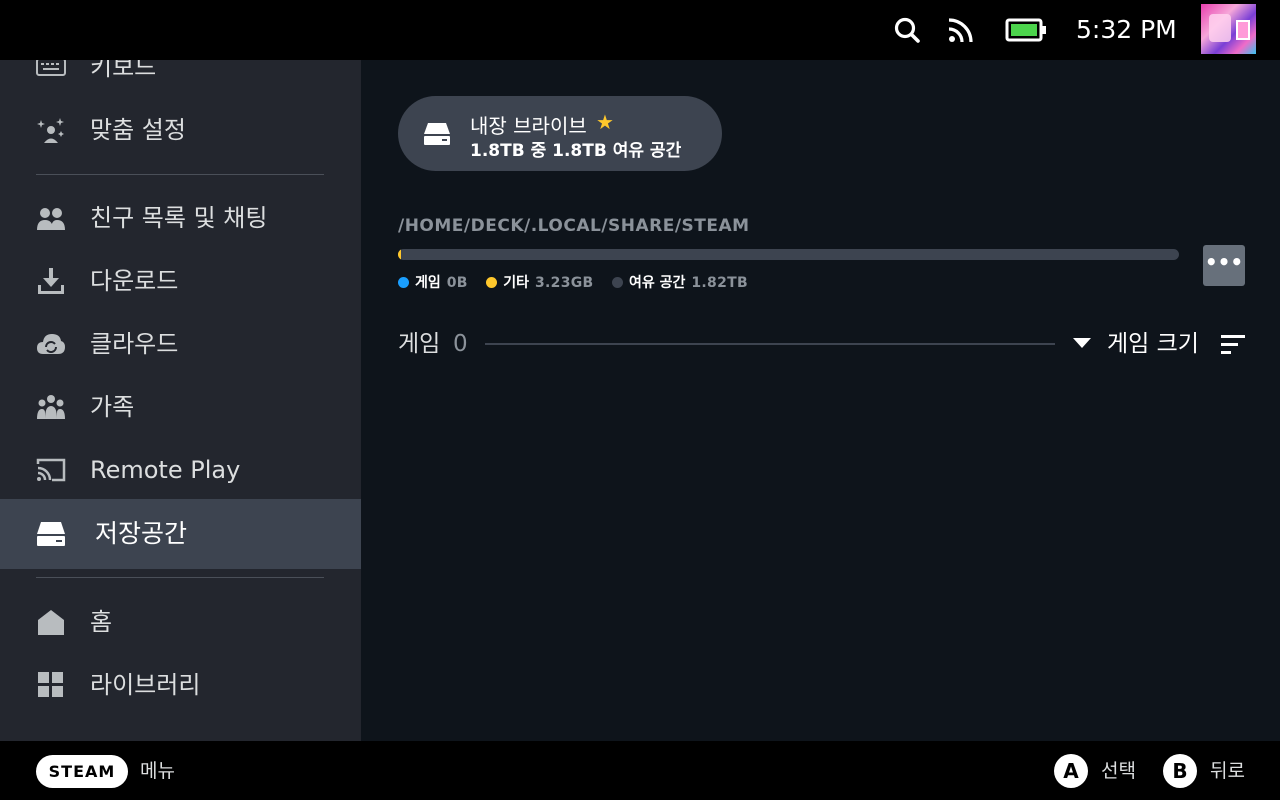 The height and width of the screenshot is (800, 1280). Describe the element at coordinates (657, 283) in the screenshot. I see `legend-label: 여유 공간` at that location.